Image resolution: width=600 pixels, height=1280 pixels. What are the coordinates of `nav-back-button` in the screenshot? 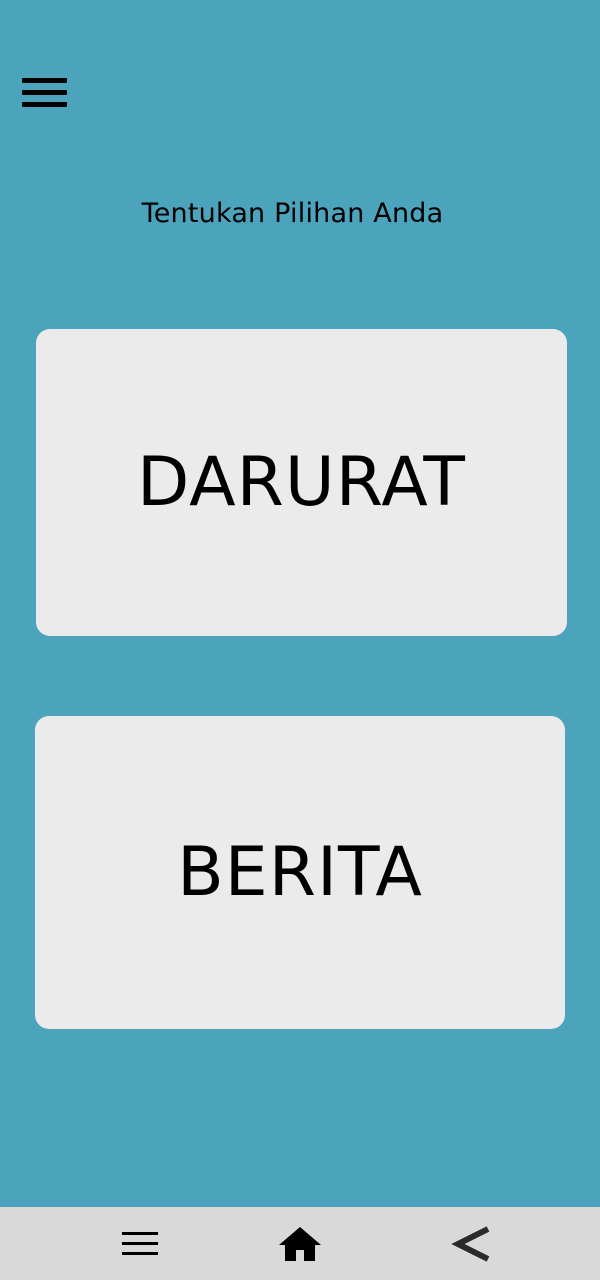 It's located at (471, 1244).